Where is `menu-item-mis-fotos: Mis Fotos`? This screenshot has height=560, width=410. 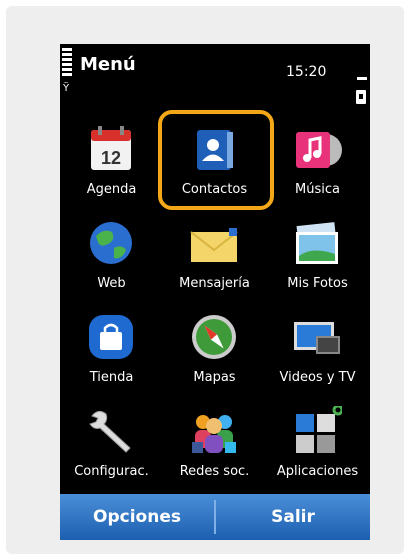
menu-item-mis-fotos: Mis Fotos is located at coordinates (317, 254).